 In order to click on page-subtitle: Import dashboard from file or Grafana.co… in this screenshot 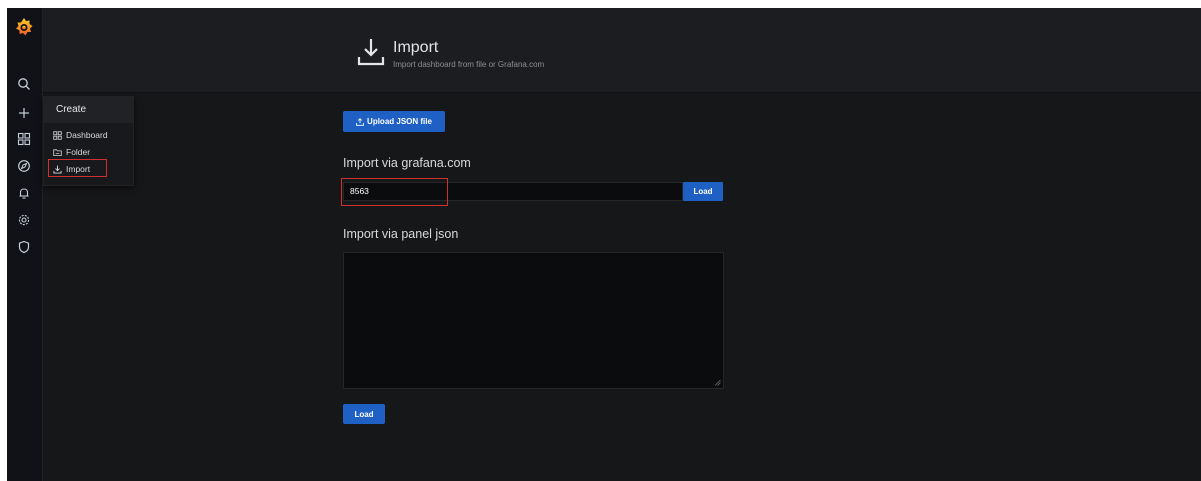, I will do `click(469, 64)`.